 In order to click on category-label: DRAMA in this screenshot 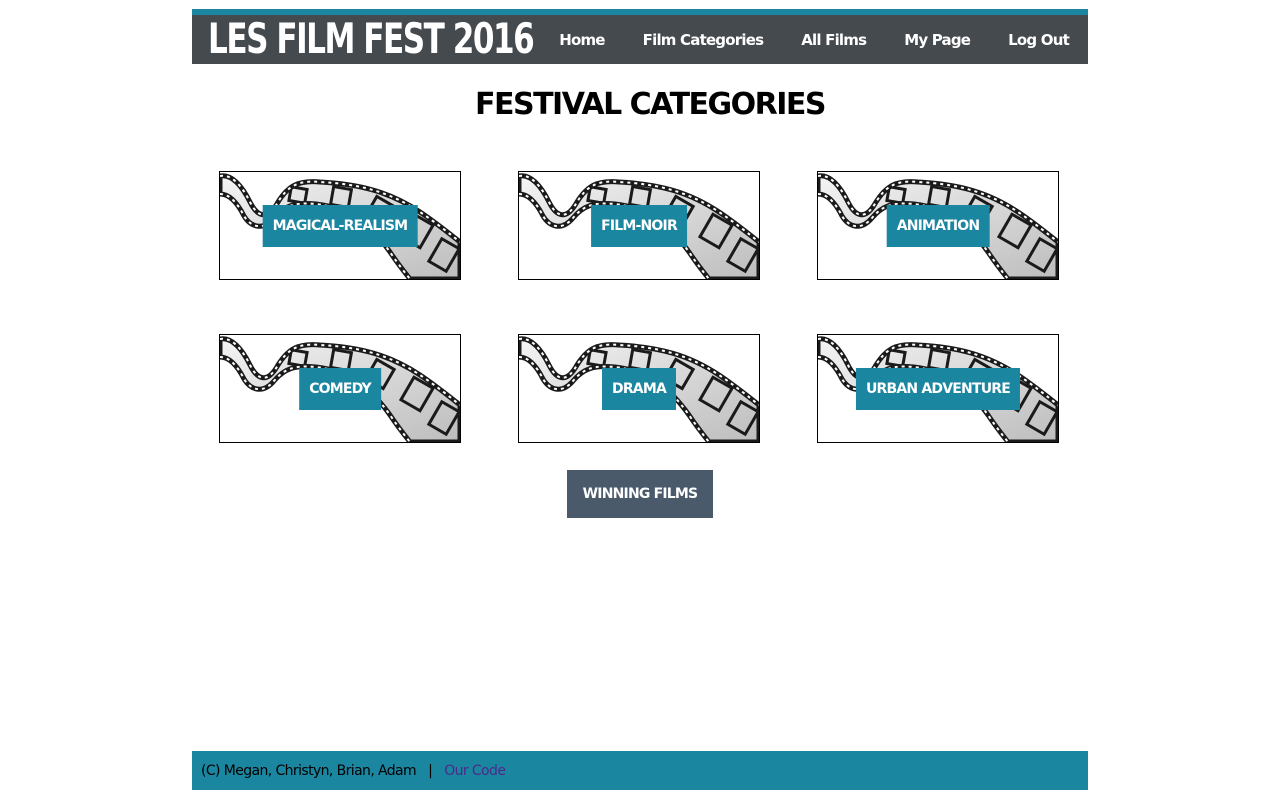, I will do `click(639, 389)`.